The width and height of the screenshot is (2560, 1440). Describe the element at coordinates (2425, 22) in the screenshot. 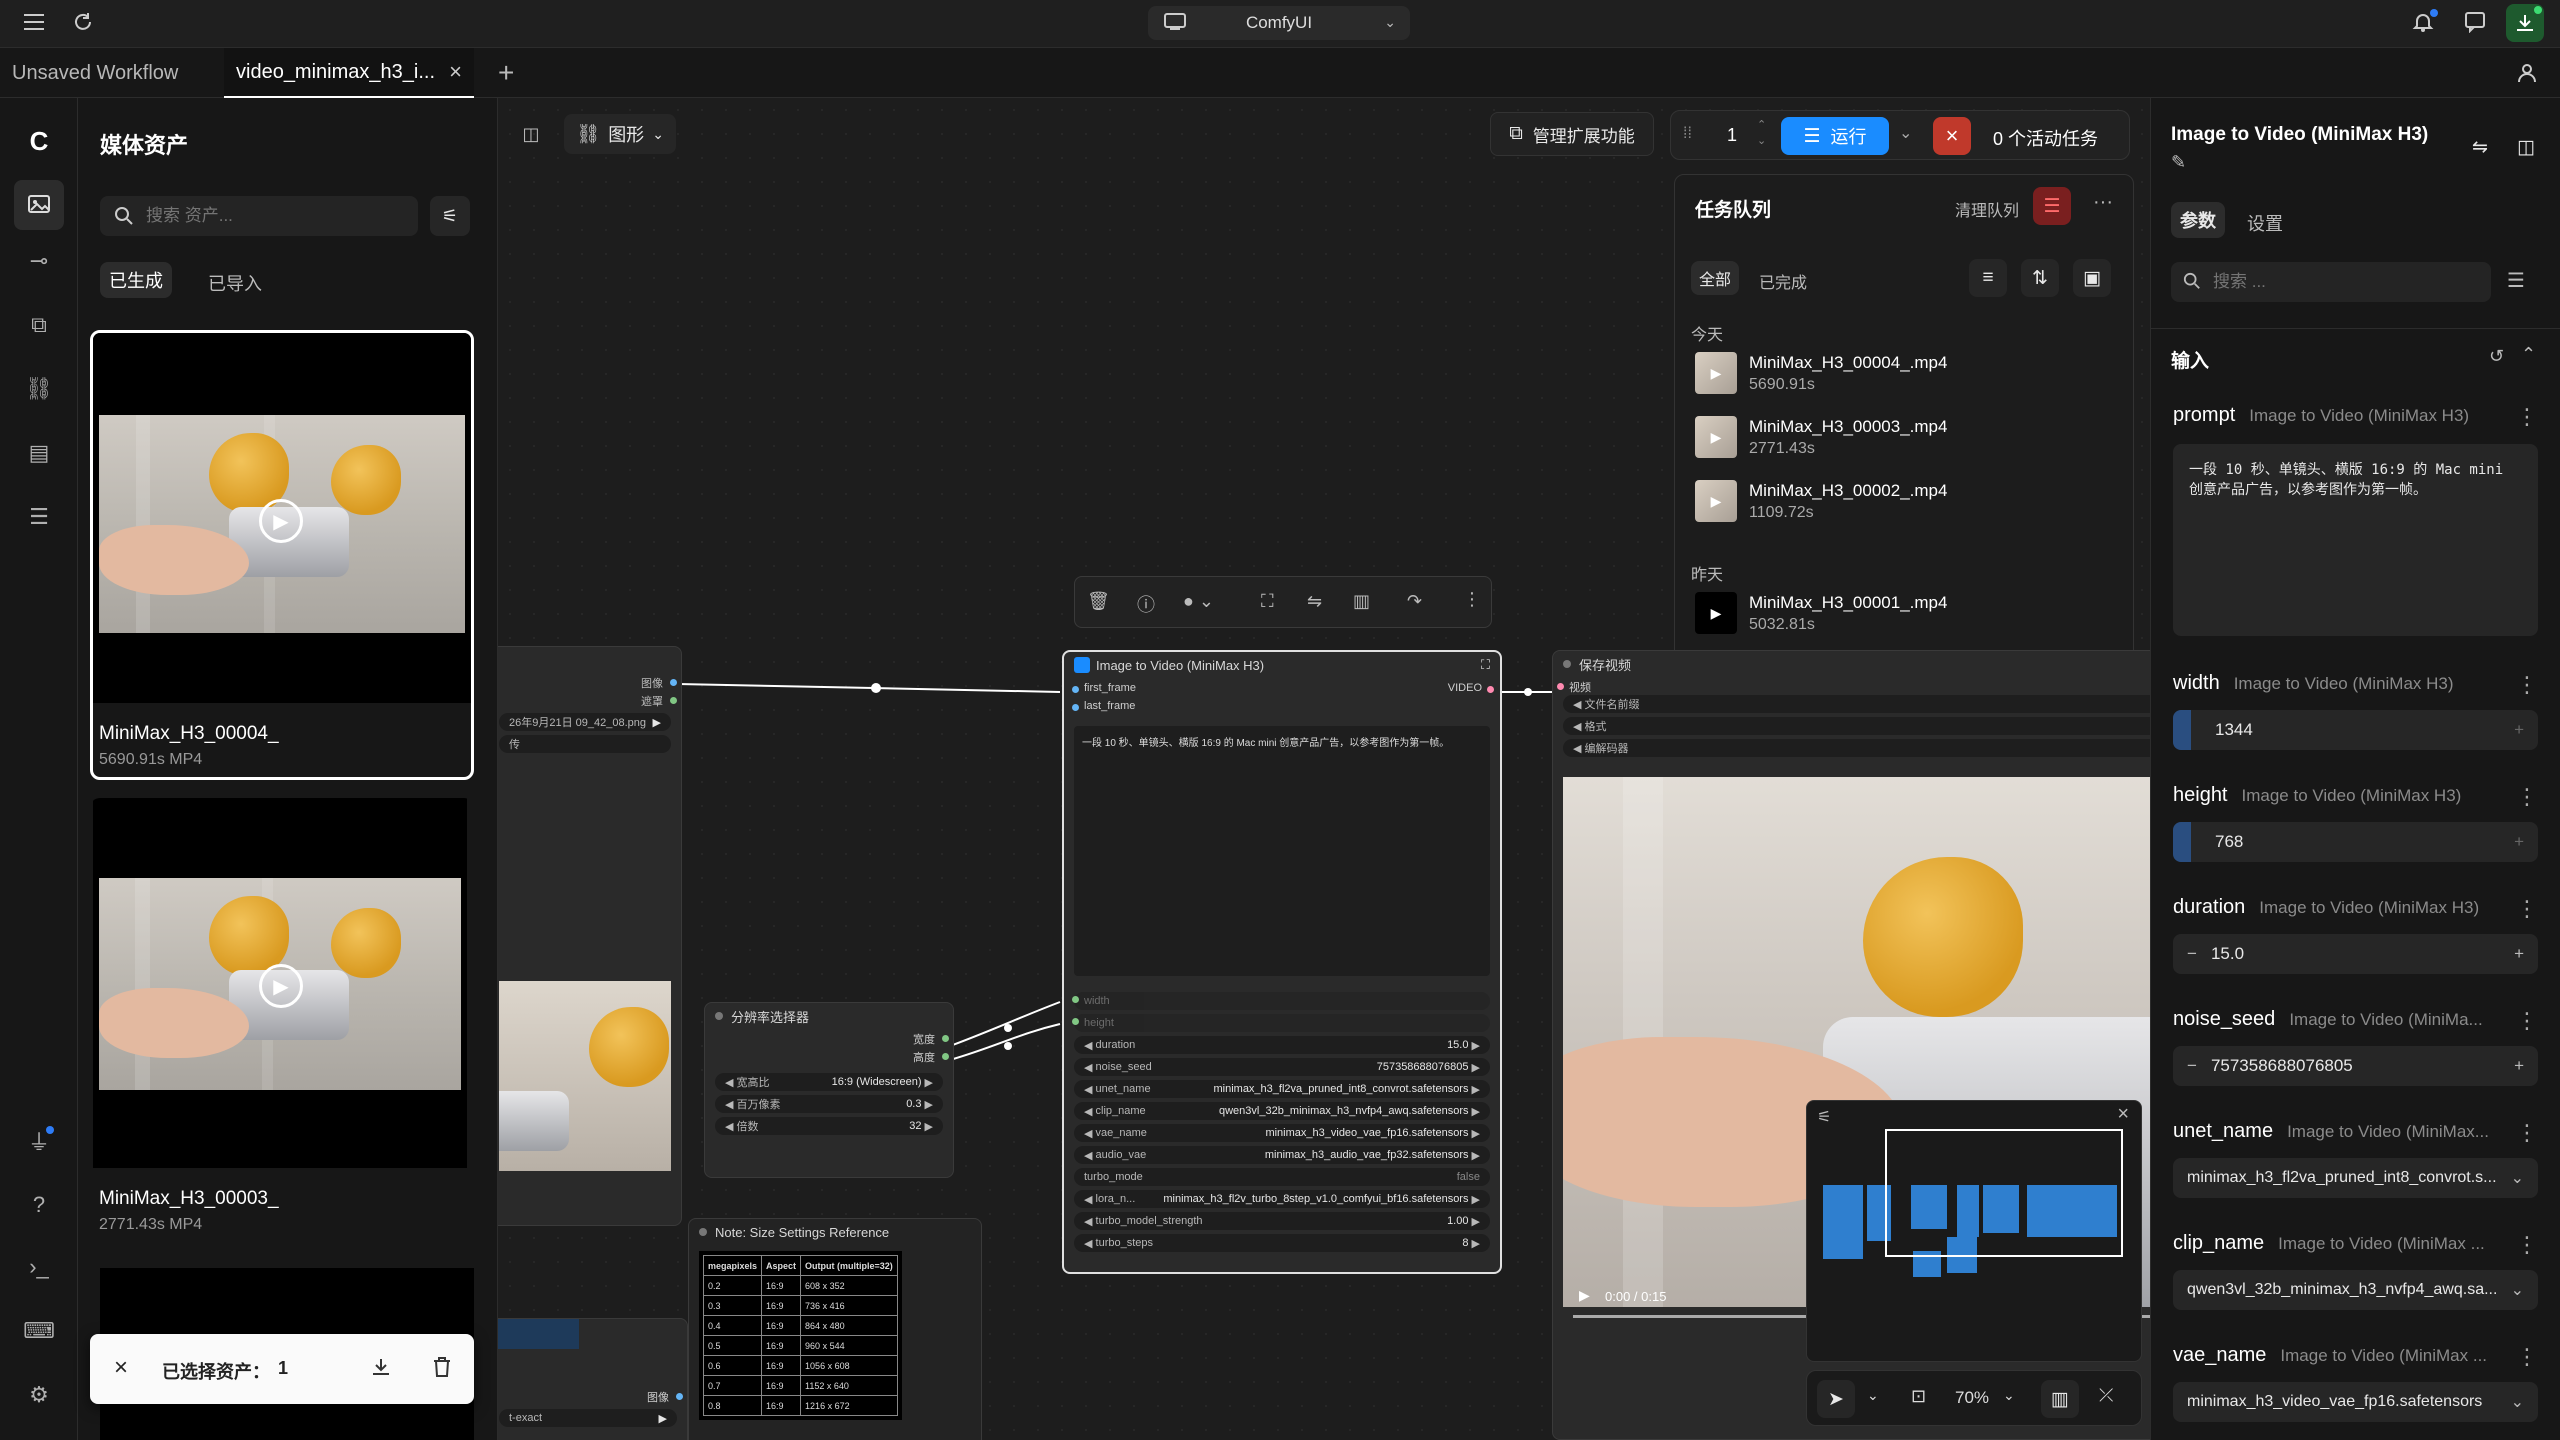

I see `bell-icon` at that location.